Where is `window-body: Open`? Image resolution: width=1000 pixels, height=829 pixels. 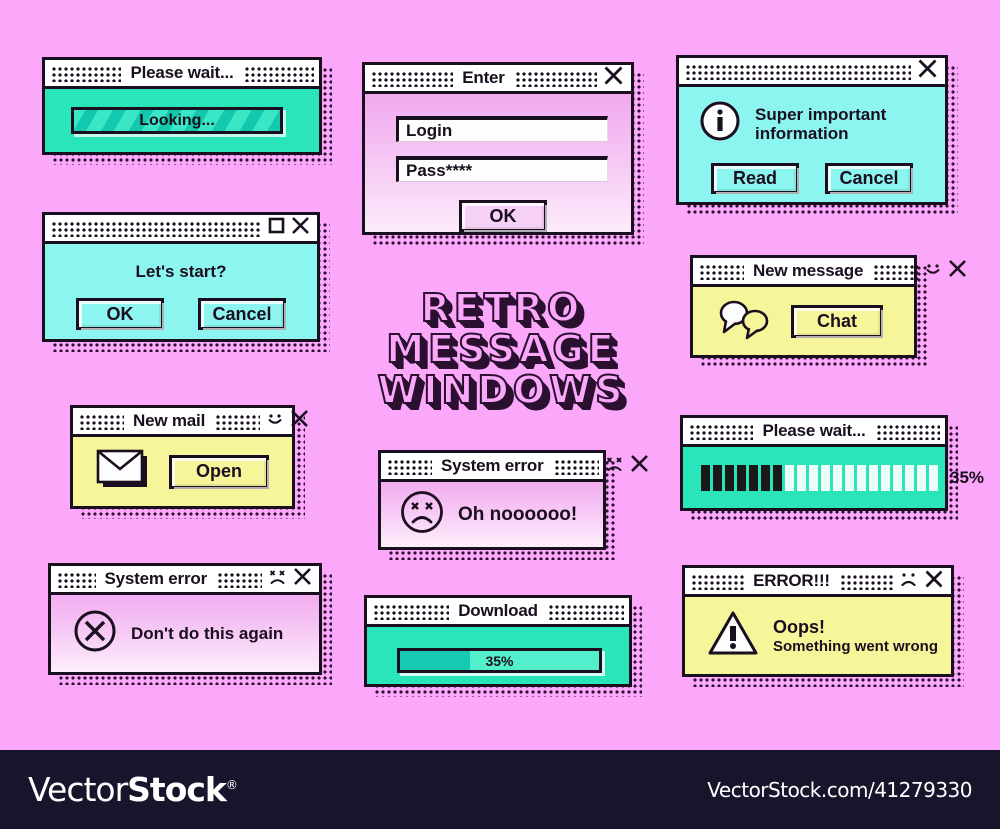
window-body: Open is located at coordinates (182, 471).